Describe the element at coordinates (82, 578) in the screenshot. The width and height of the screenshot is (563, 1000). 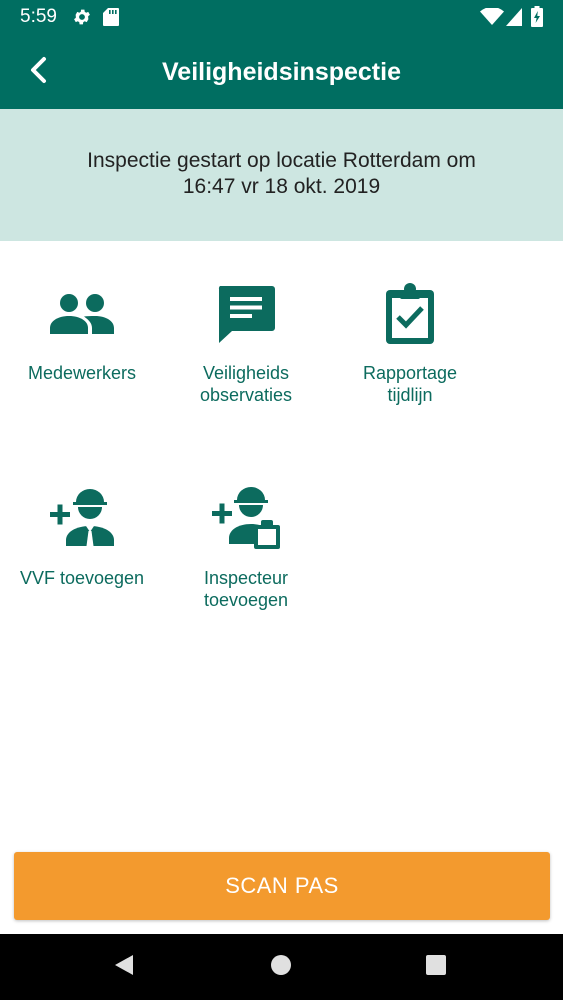
I see `menu-item-label: VVF toevoegen` at that location.